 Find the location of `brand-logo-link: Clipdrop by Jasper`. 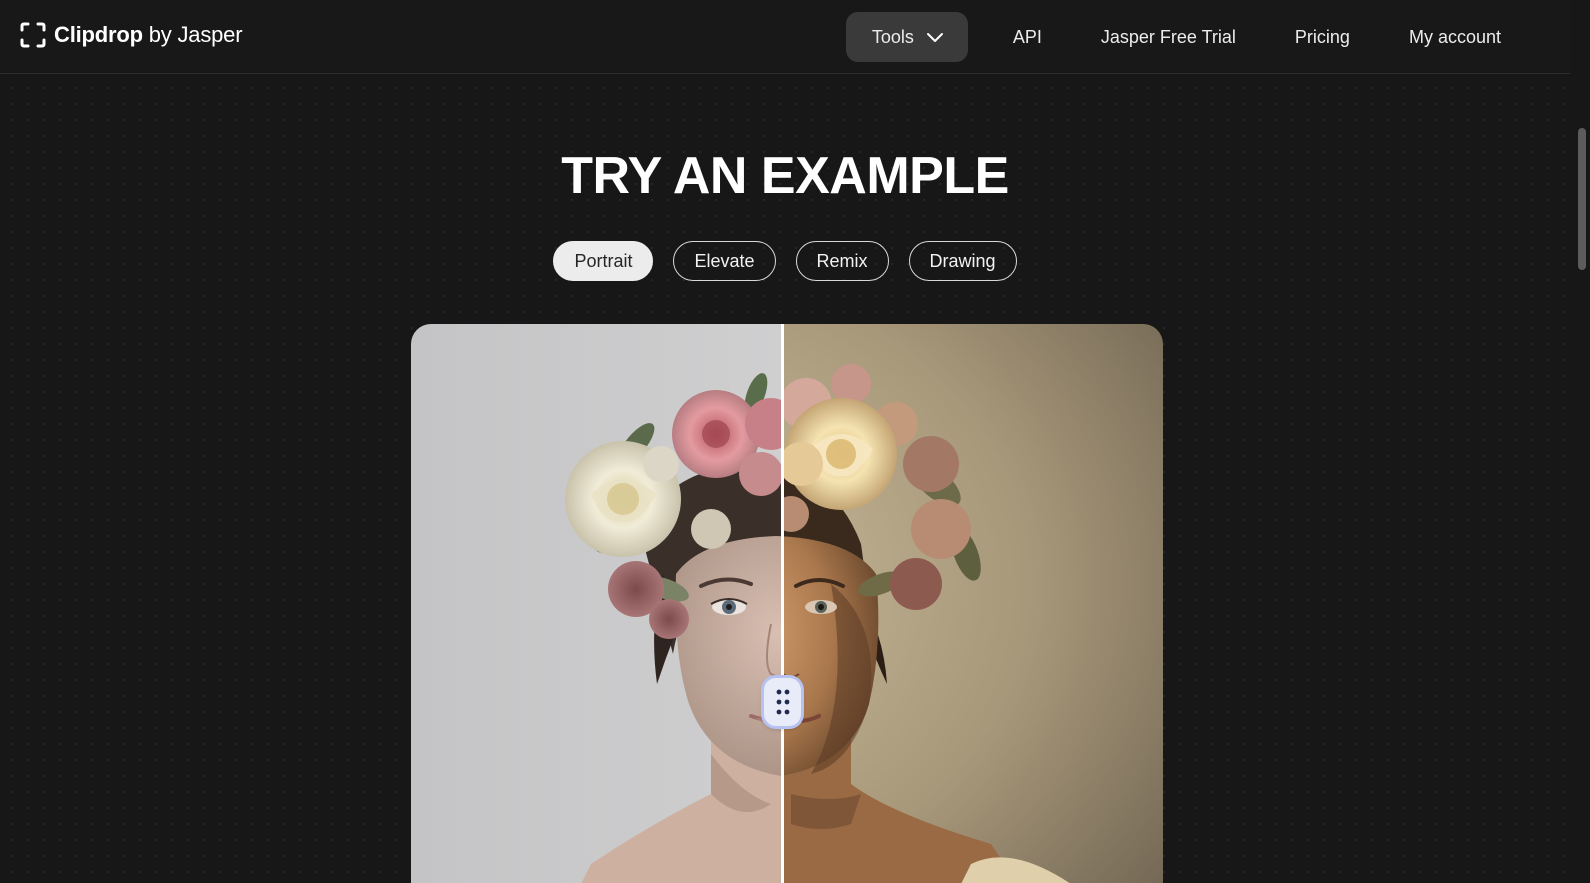

brand-logo-link: Clipdrop by Jasper is located at coordinates (131, 35).